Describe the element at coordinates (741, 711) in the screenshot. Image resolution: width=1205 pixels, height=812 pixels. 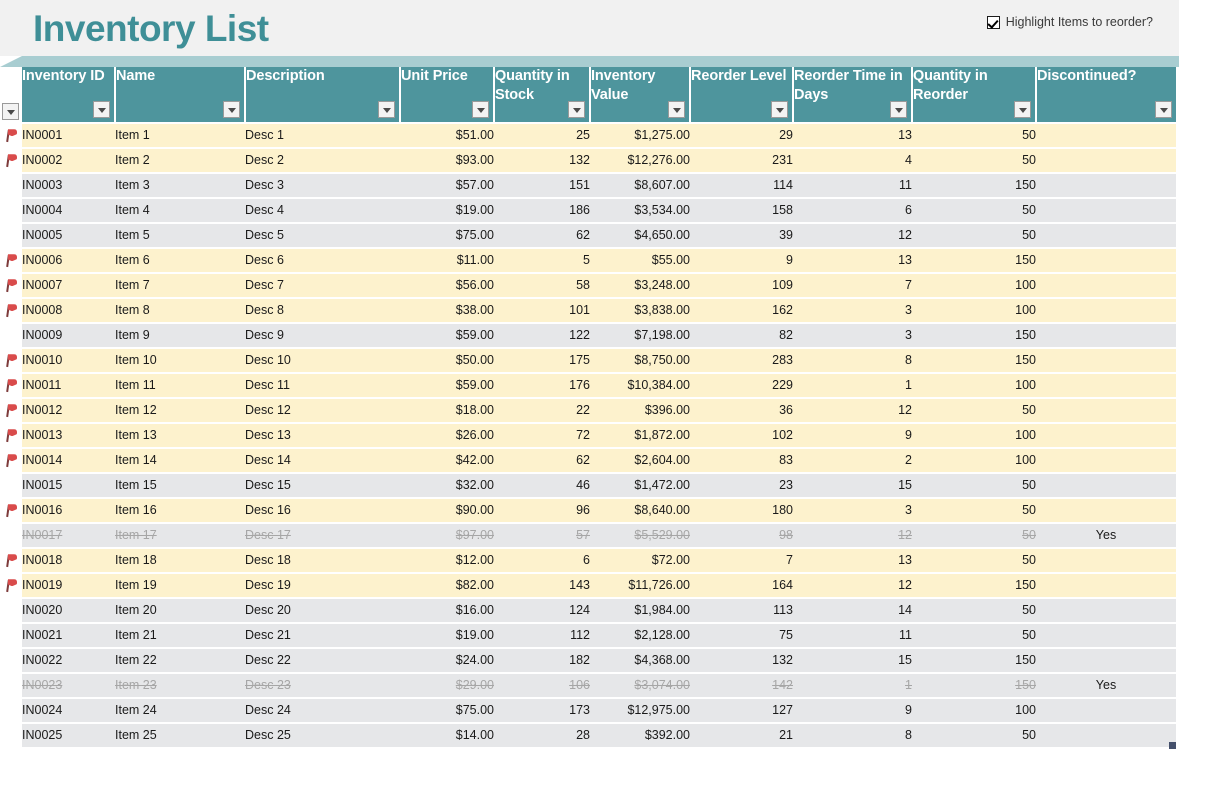
I see `cell-level: 127` at that location.